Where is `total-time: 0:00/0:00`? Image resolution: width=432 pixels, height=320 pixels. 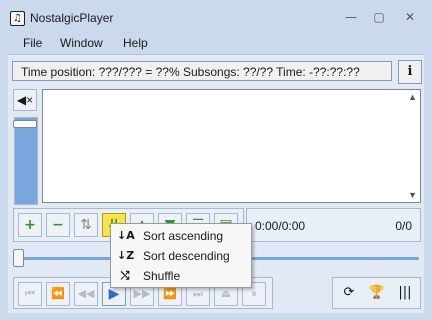 total-time: 0:00/0:00 is located at coordinates (280, 226).